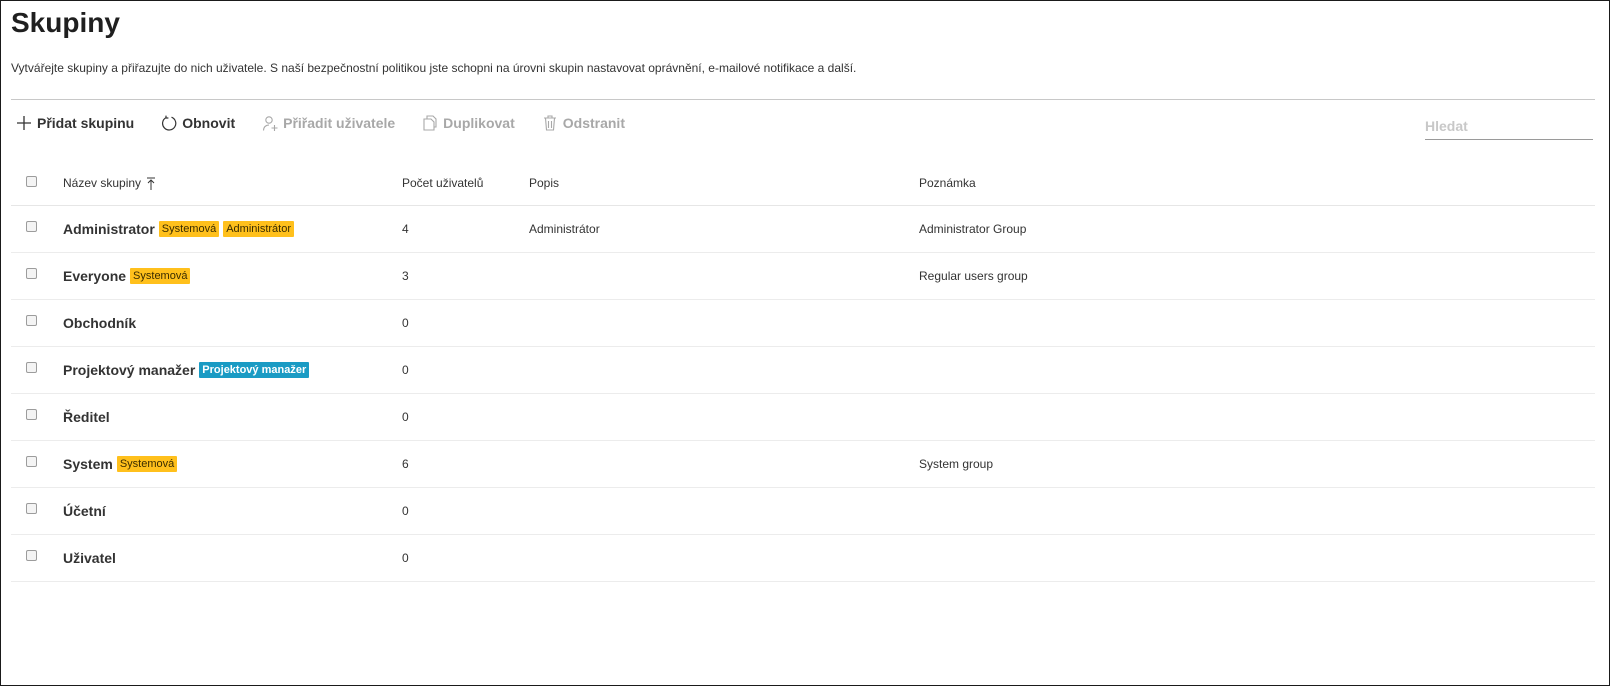  Describe the element at coordinates (151, 183) in the screenshot. I see `sort-ascending-icon` at that location.